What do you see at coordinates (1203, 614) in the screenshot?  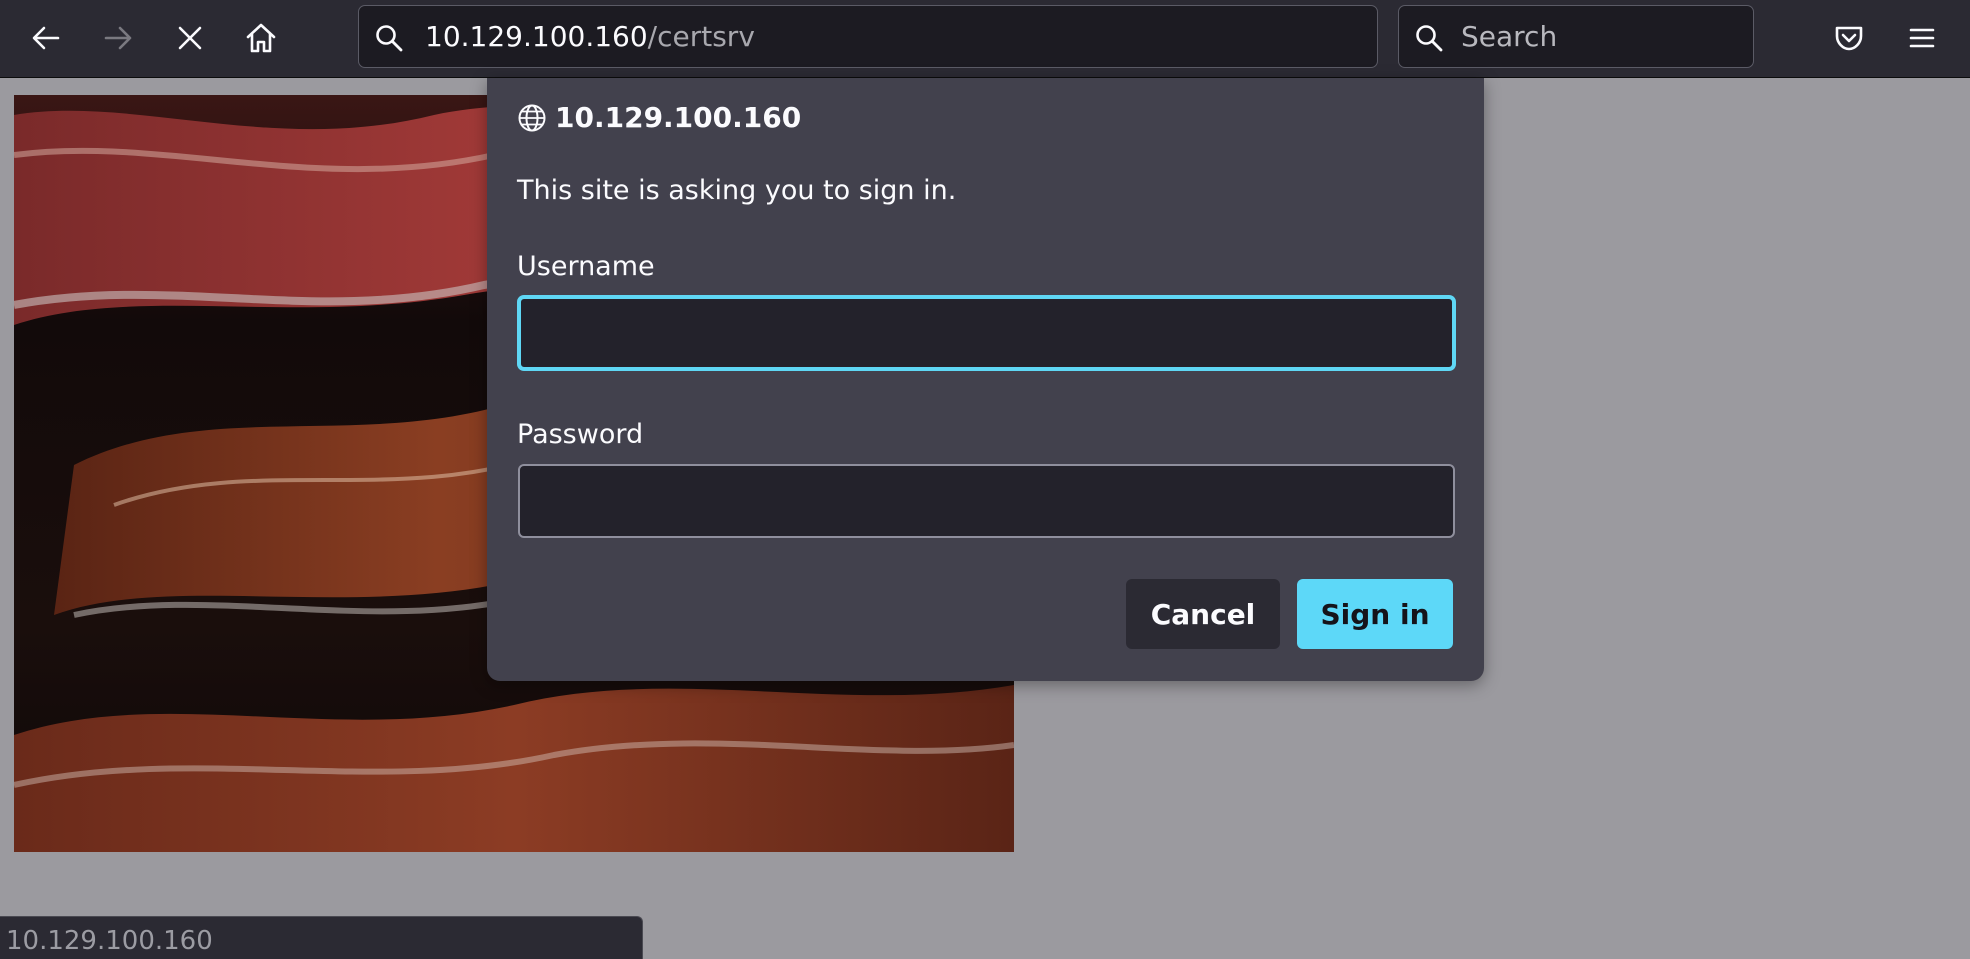 I see `cancel-button: Cancel` at bounding box center [1203, 614].